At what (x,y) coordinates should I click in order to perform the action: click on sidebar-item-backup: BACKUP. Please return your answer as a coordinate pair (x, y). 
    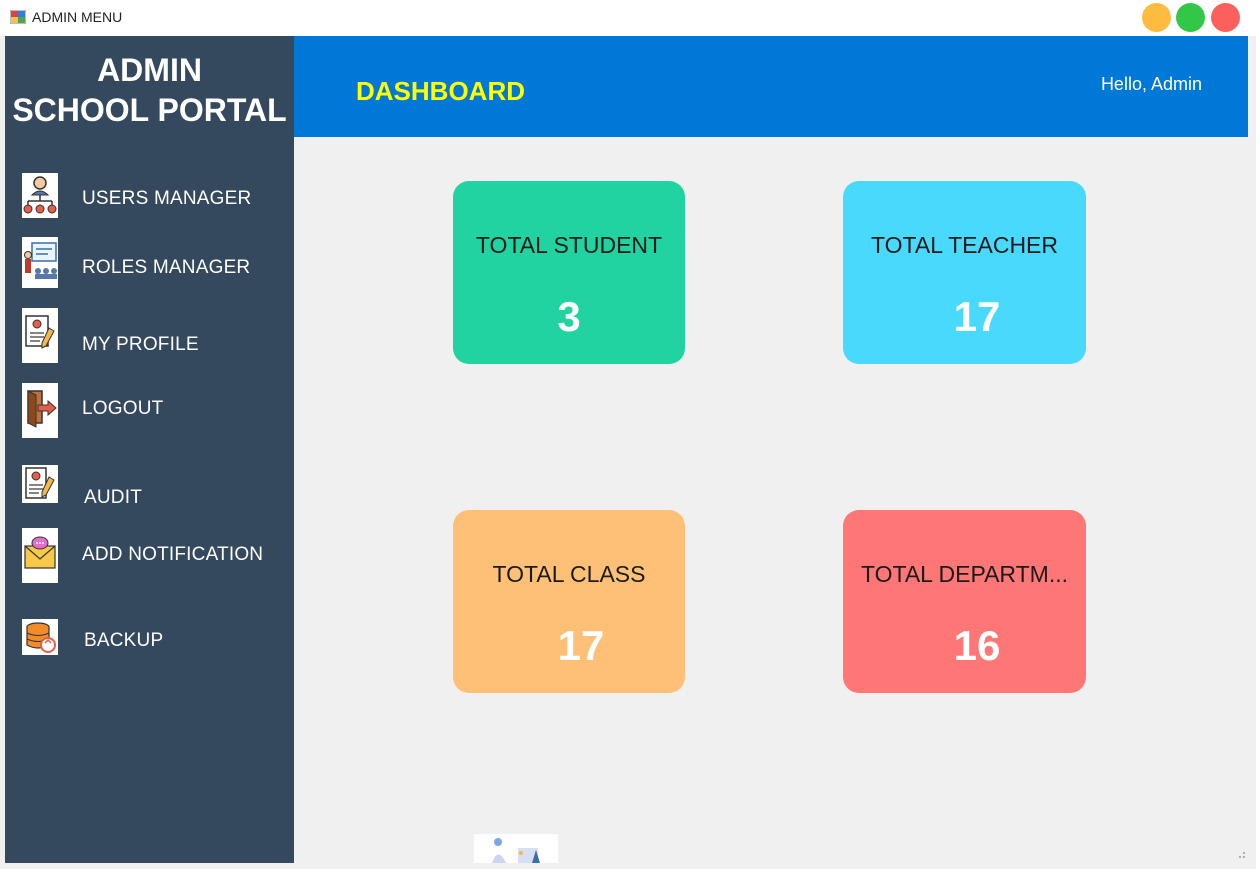
    Looking at the image, I should click on (149, 644).